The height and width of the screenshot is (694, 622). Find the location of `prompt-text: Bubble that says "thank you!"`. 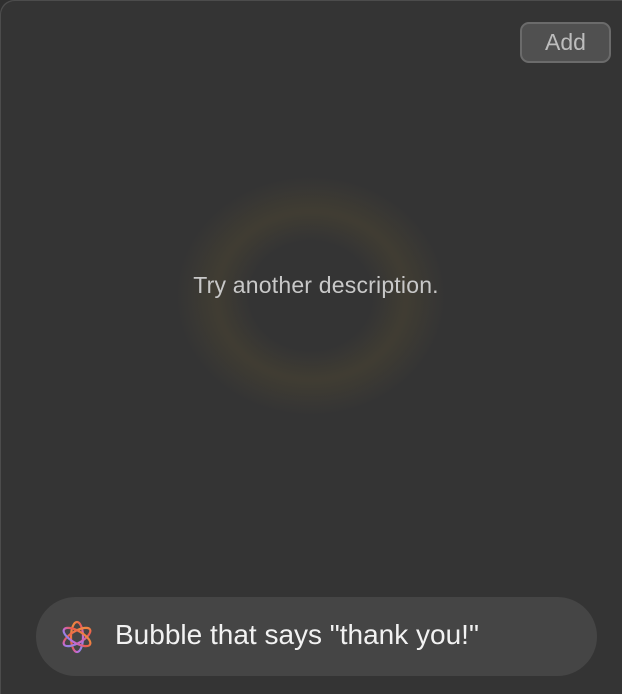

prompt-text: Bubble that says "thank you!" is located at coordinates (297, 634).